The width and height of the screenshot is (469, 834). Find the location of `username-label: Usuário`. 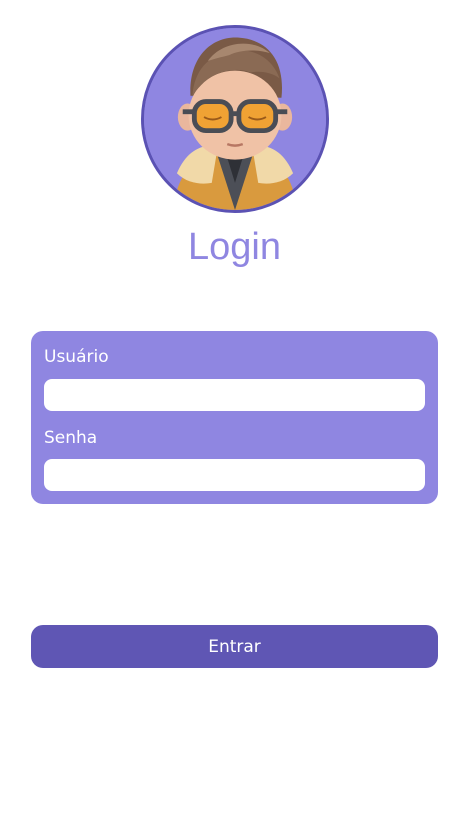

username-label: Usuário is located at coordinates (76, 357).